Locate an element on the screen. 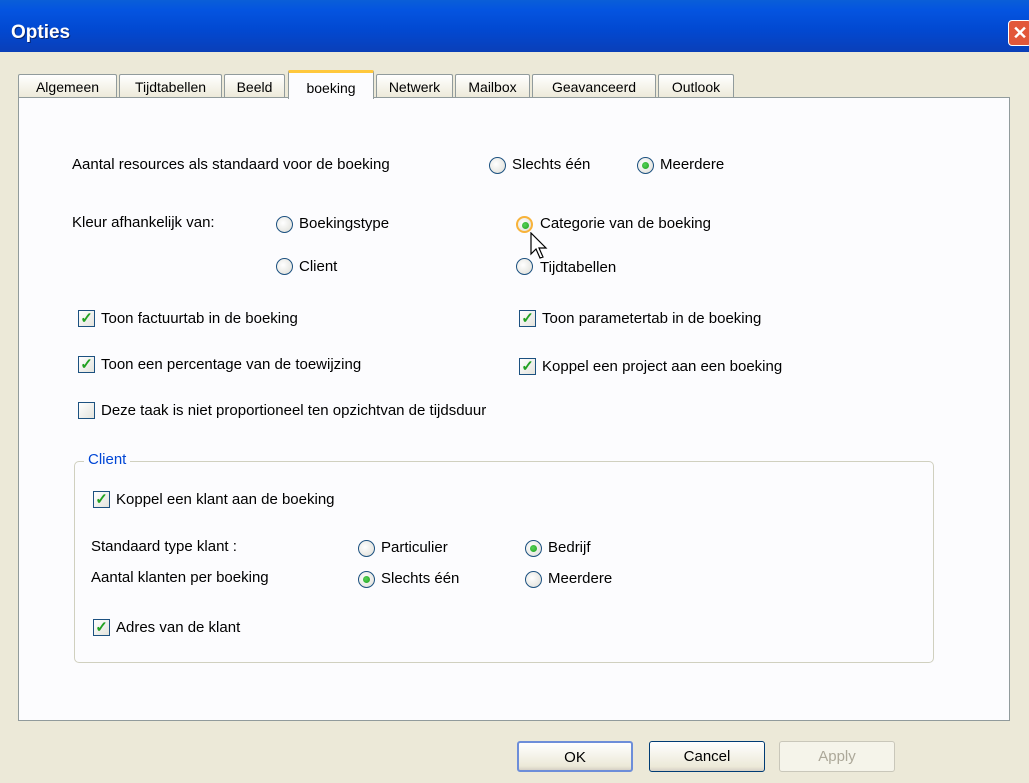 This screenshot has width=1029, height=783. tab-geavanceerd: Geavanceerd is located at coordinates (594, 86).